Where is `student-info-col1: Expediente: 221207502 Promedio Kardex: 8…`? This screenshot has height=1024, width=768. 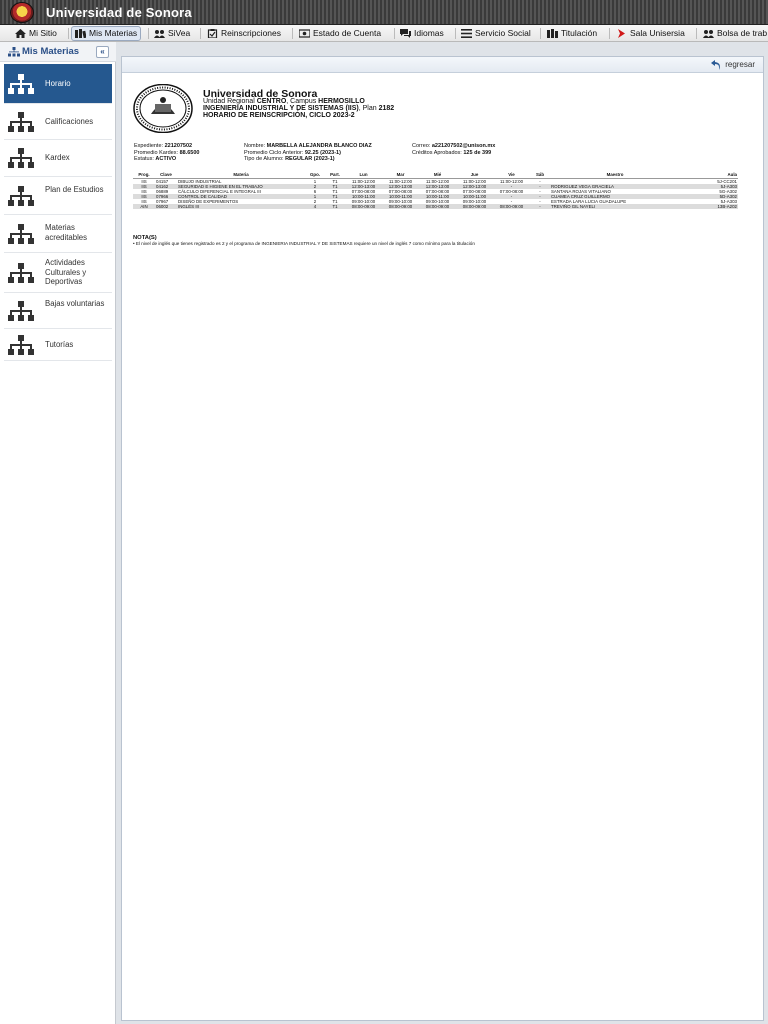
student-info-col1: Expediente: 221207502 Promedio Kardex: 8… is located at coordinates (167, 152).